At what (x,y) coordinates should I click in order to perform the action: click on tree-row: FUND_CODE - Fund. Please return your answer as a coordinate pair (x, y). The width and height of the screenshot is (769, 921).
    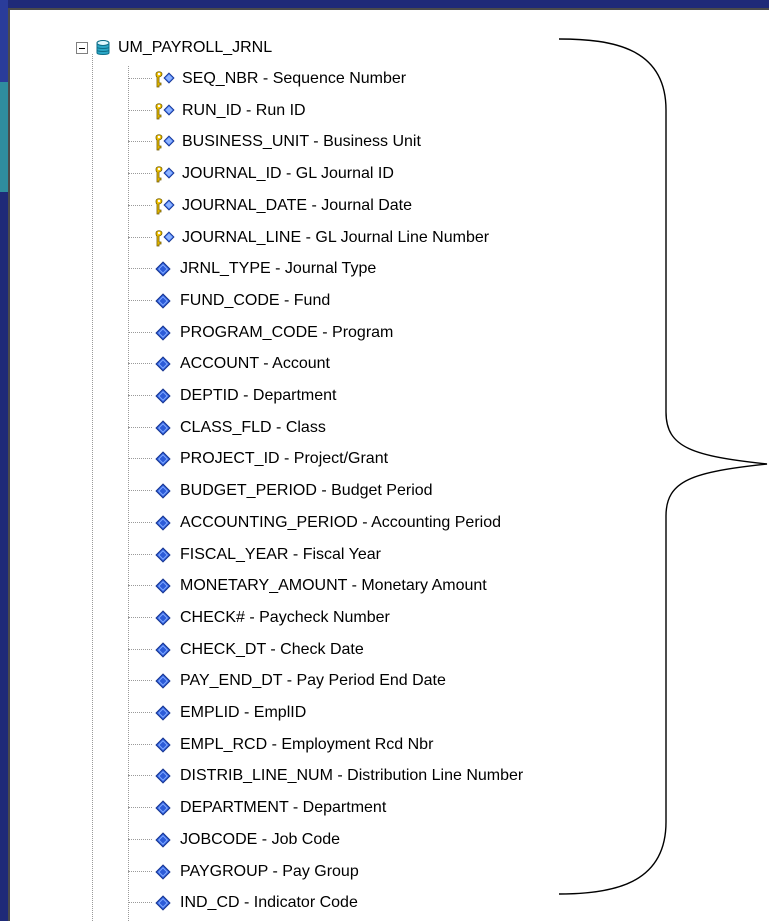
    Looking at the image, I should click on (229, 301).